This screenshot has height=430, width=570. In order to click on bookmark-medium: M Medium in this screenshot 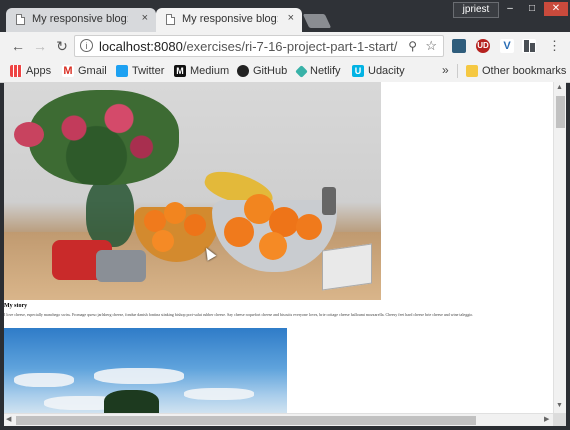, I will do `click(201, 71)`.